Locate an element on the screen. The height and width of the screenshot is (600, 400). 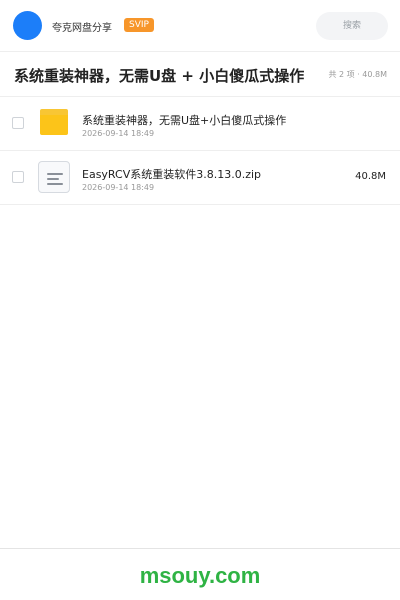
share-summary: 共 2 项 · 40.8M is located at coordinates (357, 74).